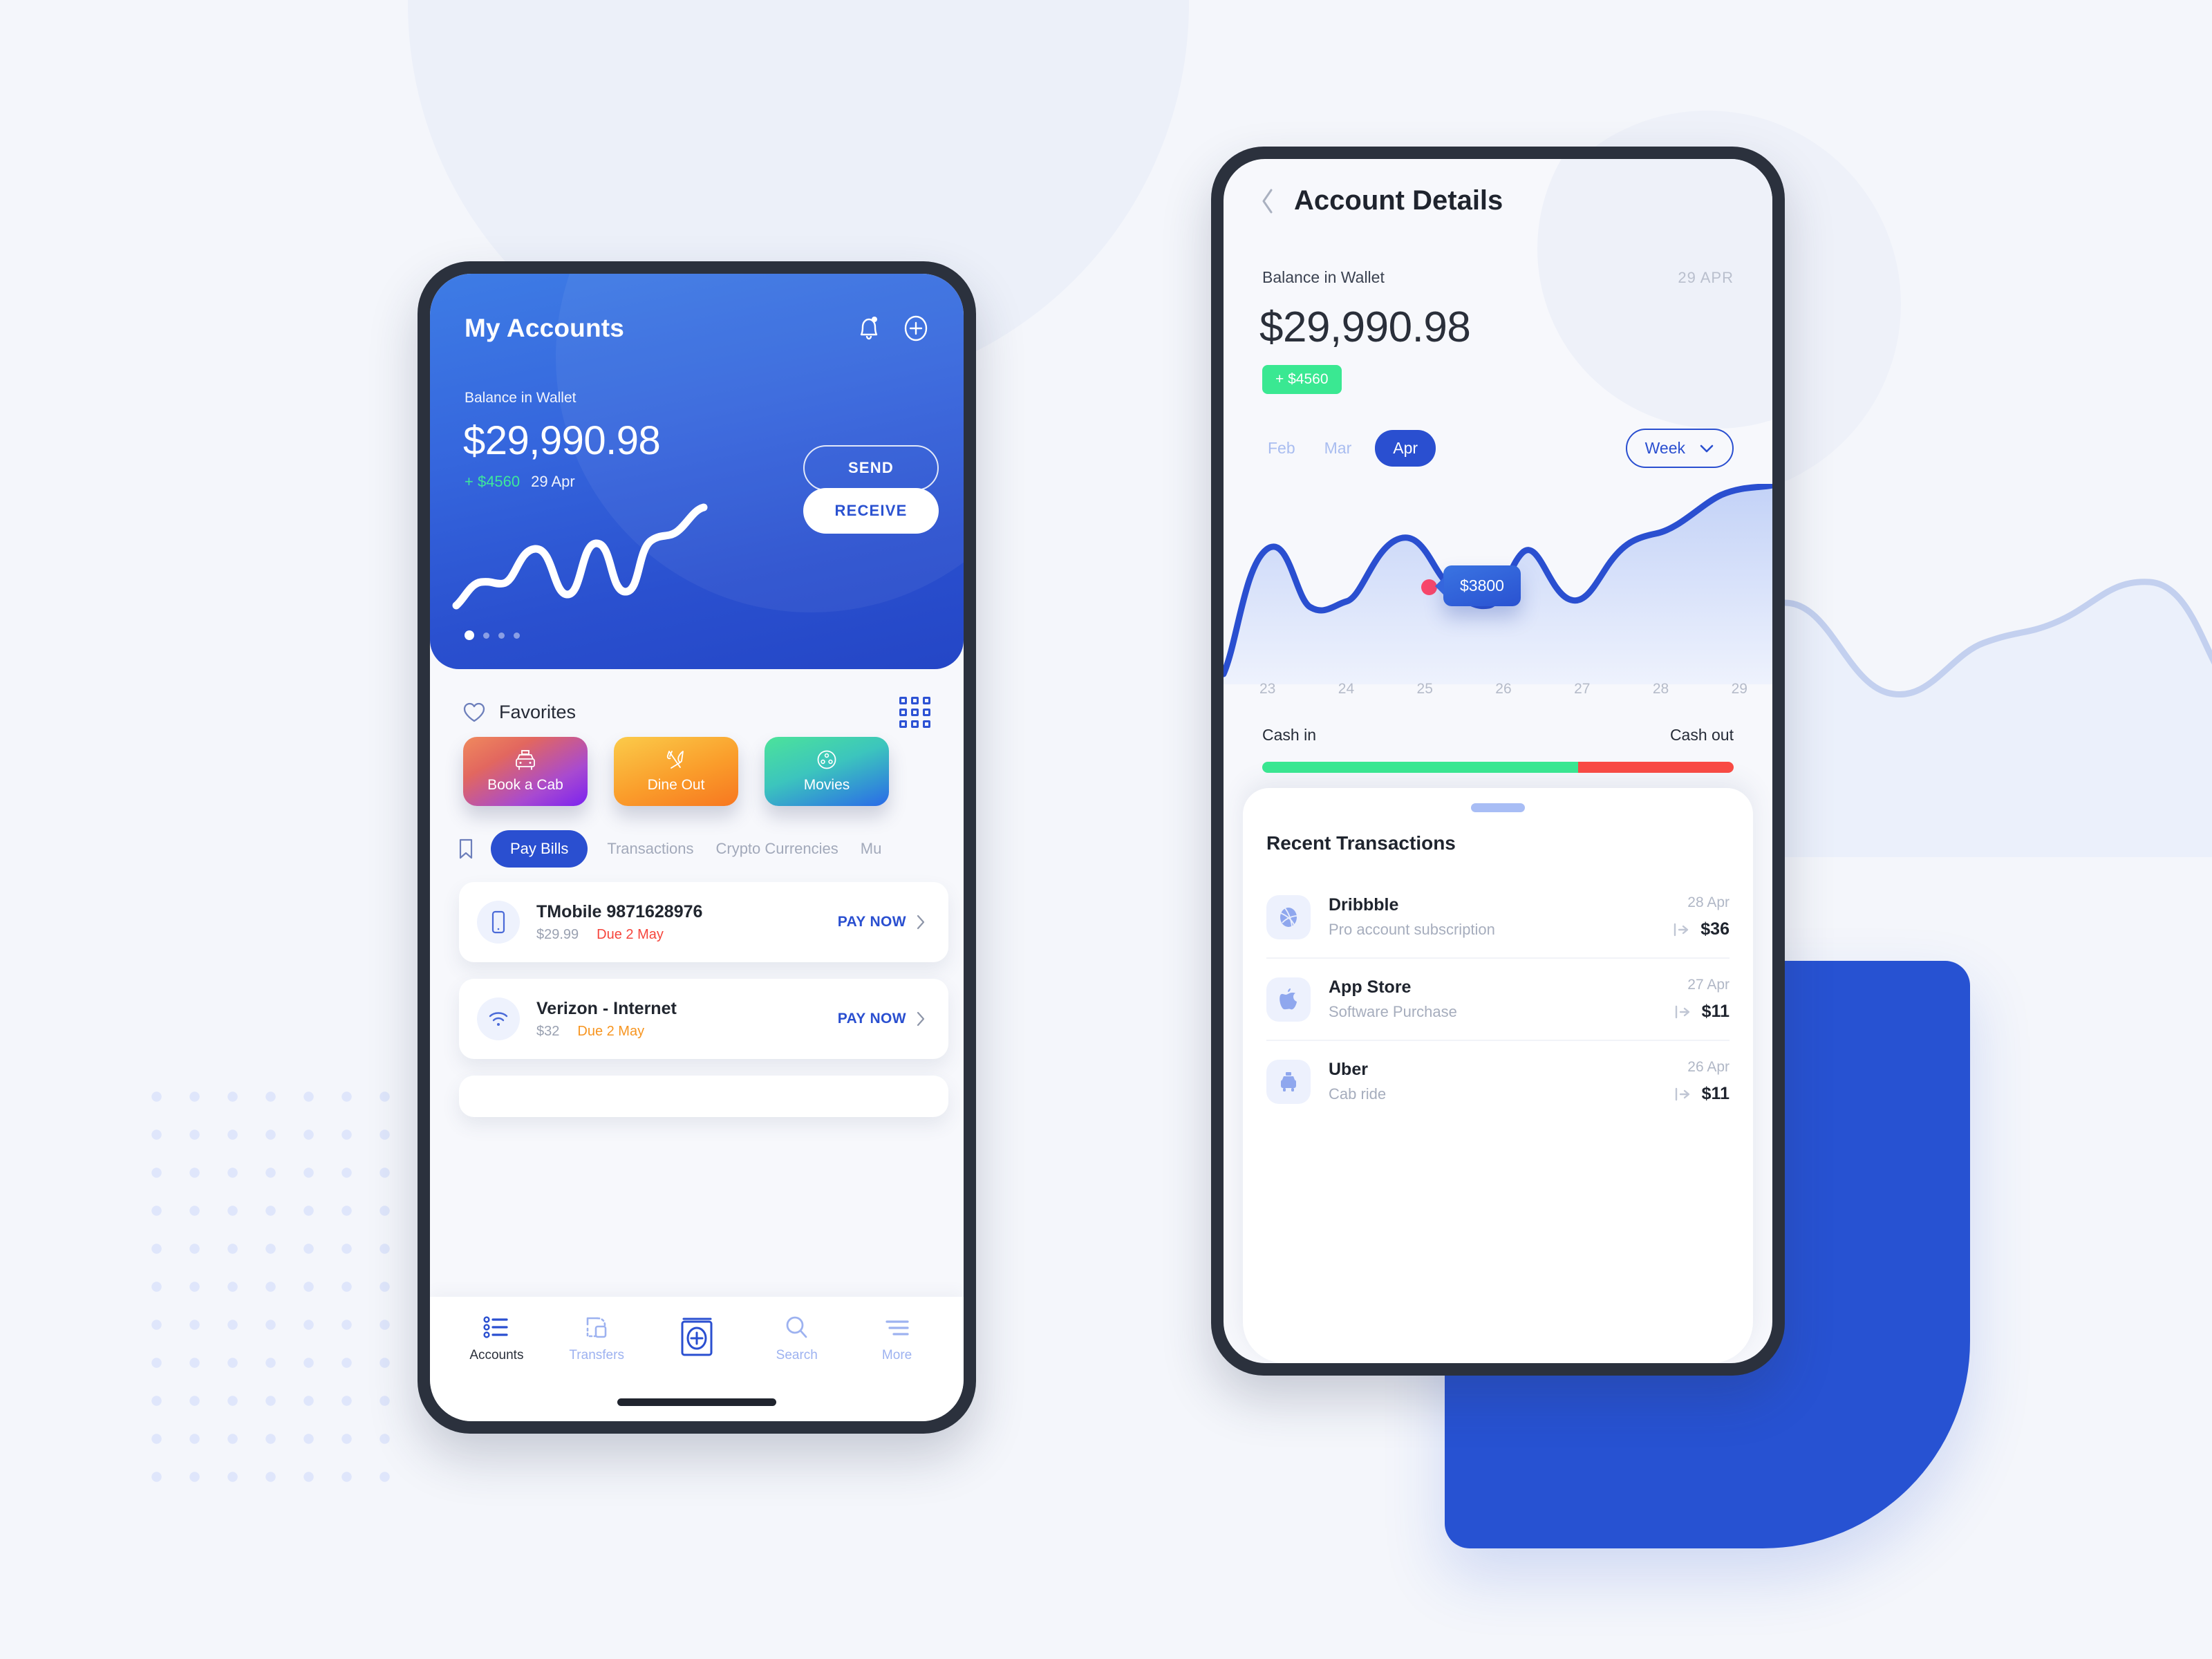 This screenshot has width=2212, height=1659. What do you see at coordinates (1708, 902) in the screenshot?
I see `transaction-date: 28 Apr` at bounding box center [1708, 902].